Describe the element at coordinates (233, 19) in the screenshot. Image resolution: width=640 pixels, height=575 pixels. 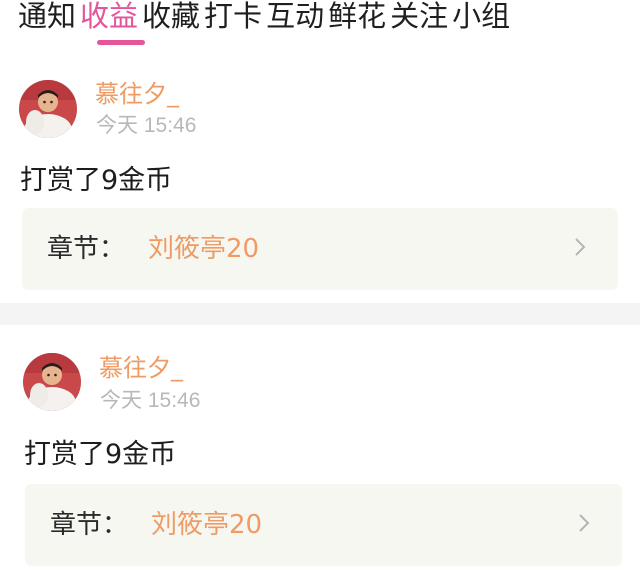
I see `tab-checkin: 打卡` at that location.